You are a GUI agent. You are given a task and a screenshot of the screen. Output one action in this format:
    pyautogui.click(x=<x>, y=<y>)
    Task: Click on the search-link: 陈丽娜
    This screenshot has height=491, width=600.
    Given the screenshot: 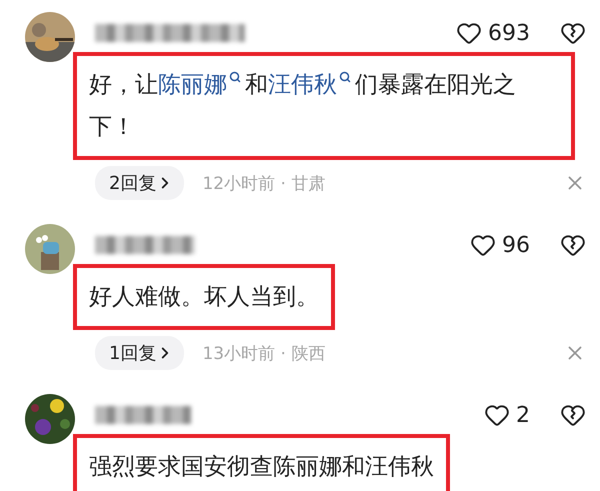 What is the action you would take?
    pyautogui.click(x=201, y=85)
    